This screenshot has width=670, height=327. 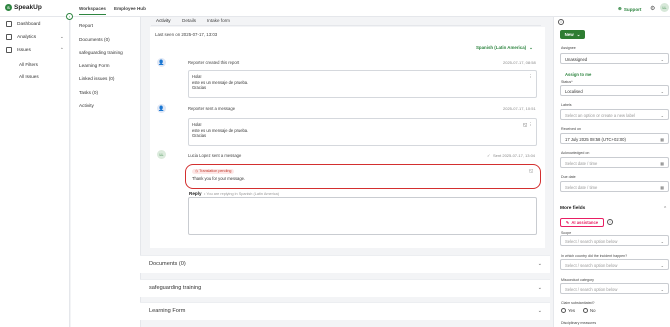 I want to click on last-seen-text: Last seen on 2025-07-17, 13:03, so click(x=186, y=34).